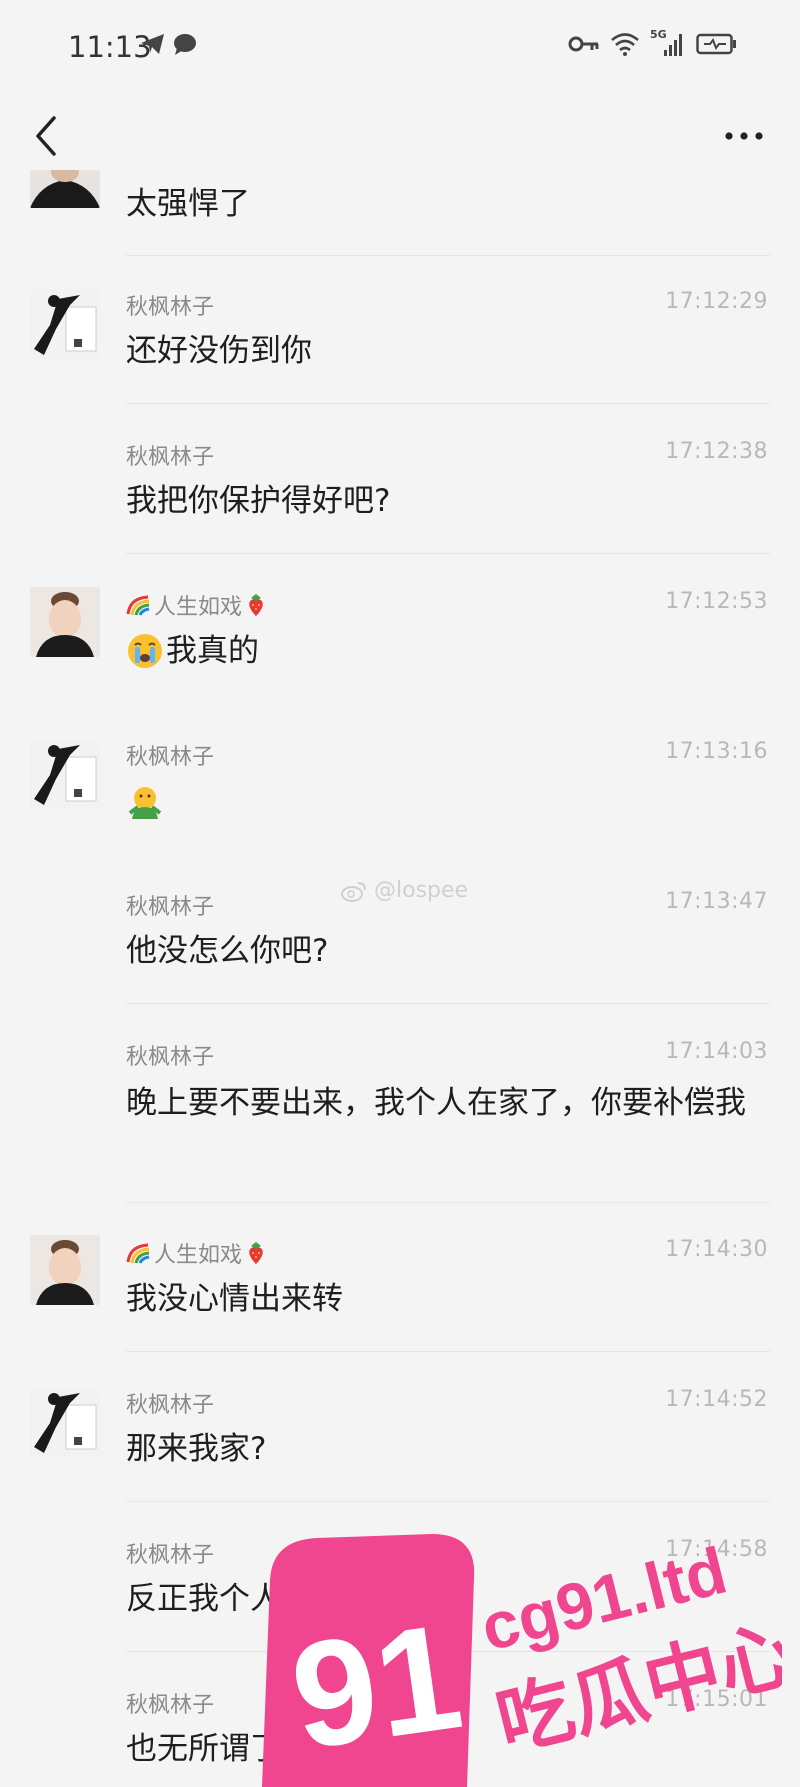 The width and height of the screenshot is (800, 1787). What do you see at coordinates (716, 601) in the screenshot?
I see `message-time: 17:12:53` at bounding box center [716, 601].